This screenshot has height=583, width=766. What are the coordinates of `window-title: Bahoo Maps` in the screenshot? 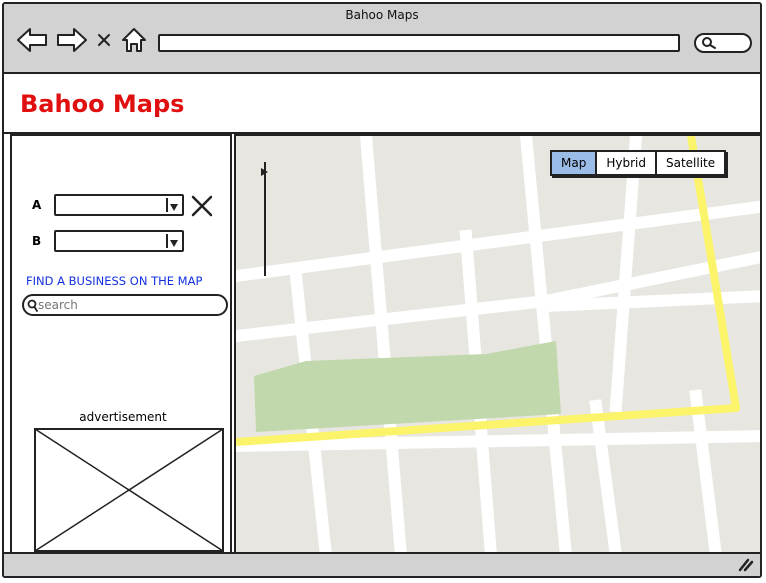 It's located at (382, 15).